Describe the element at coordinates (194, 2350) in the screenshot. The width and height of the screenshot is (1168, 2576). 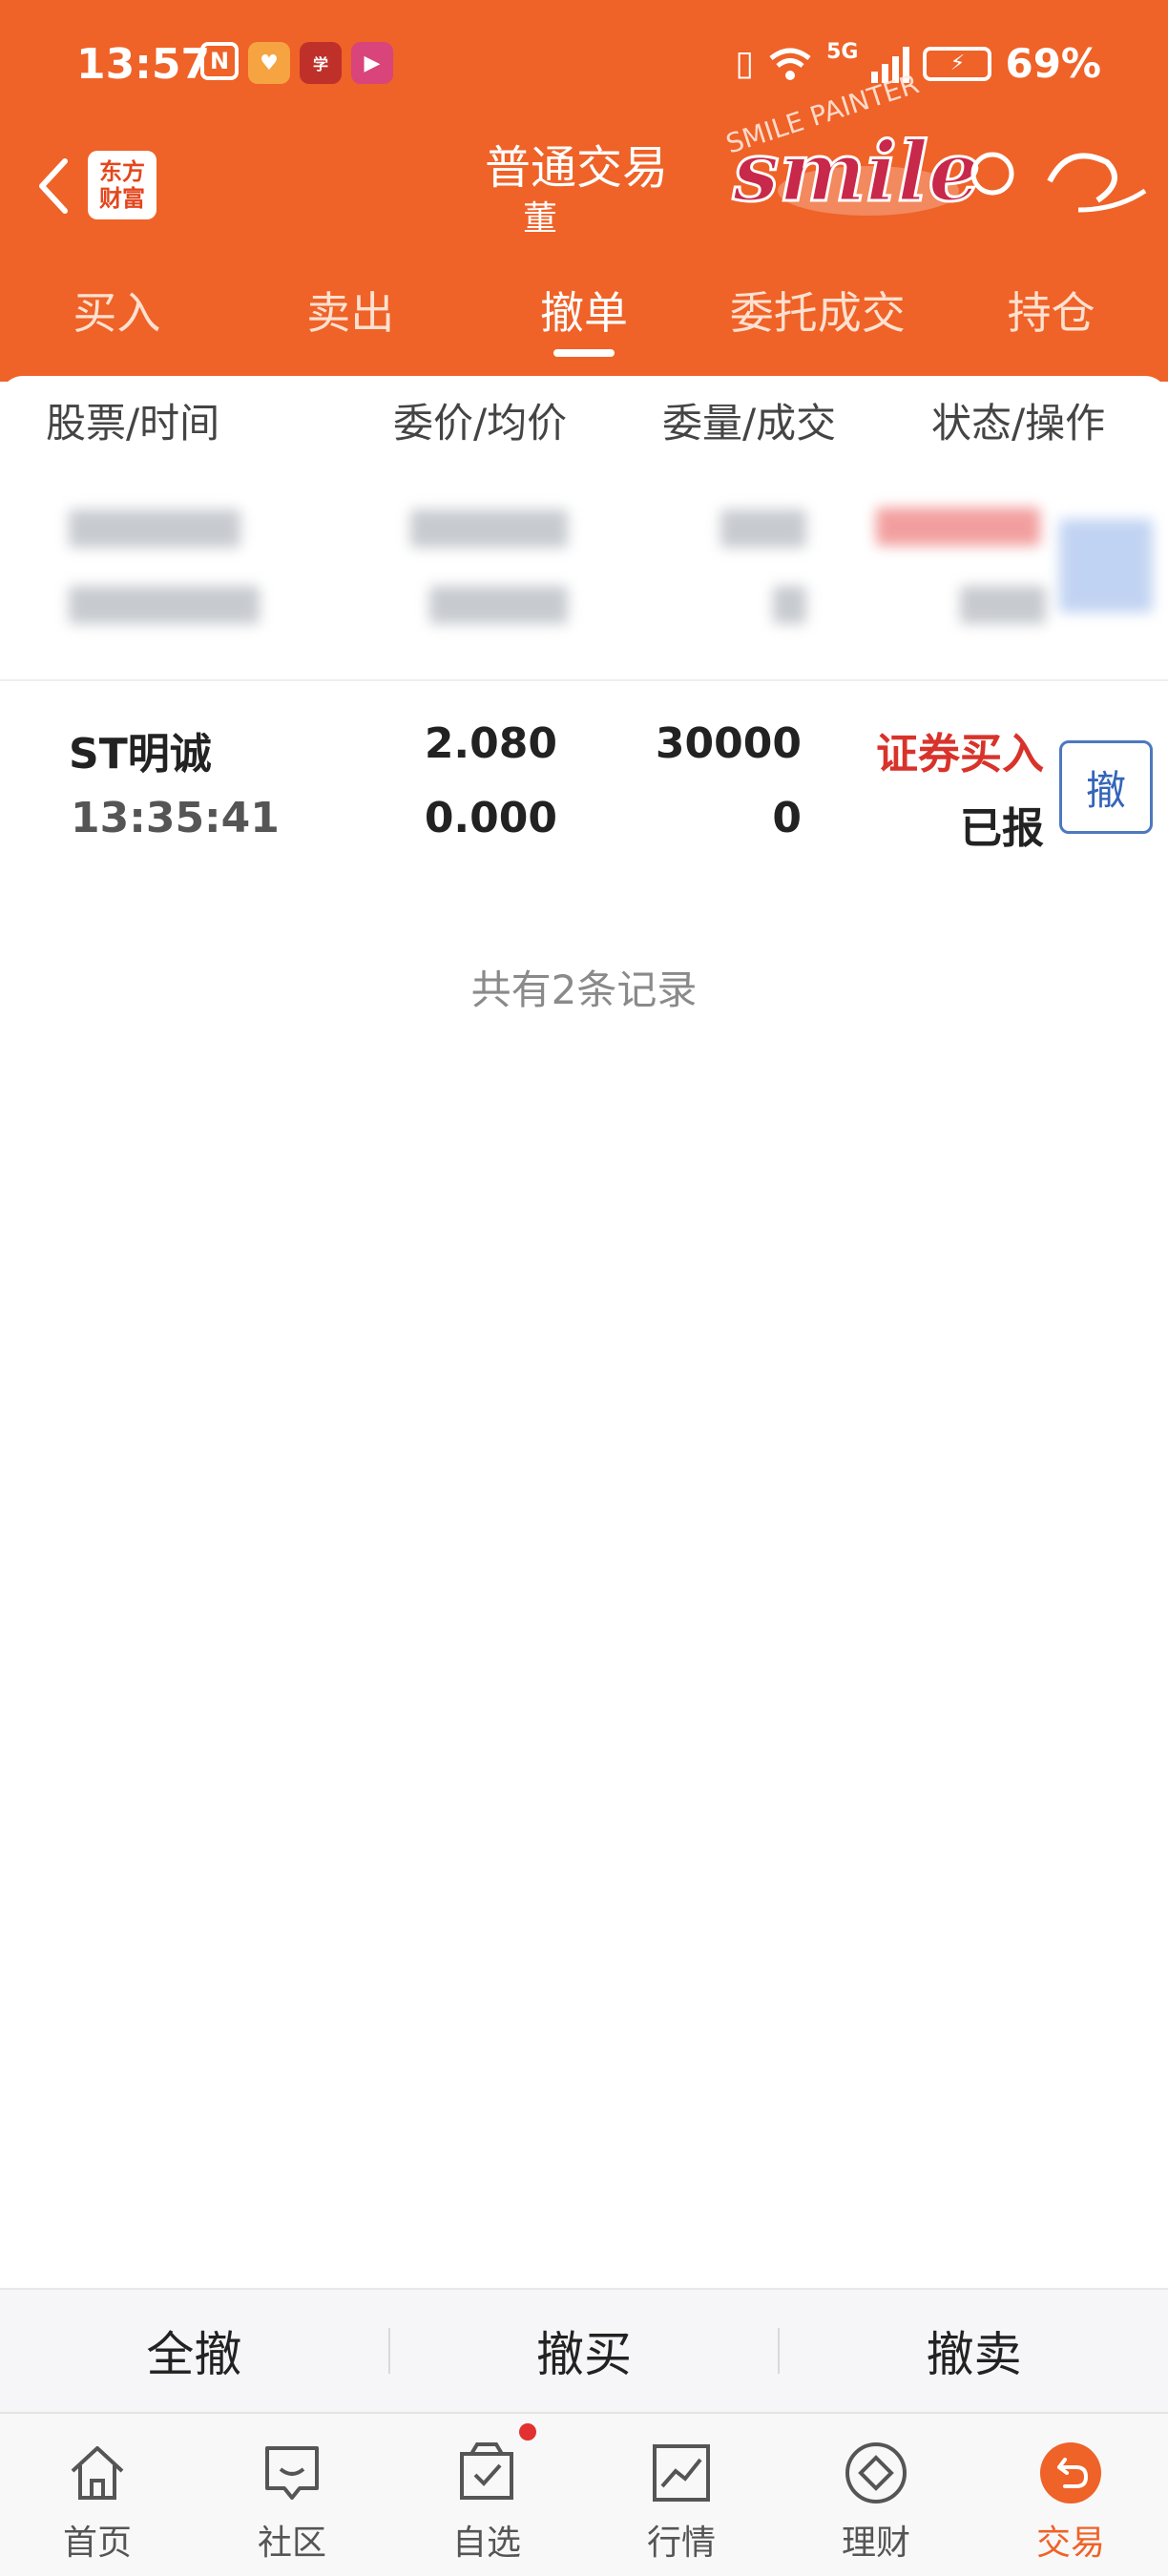
I see `cancel-all-button: 全撤` at that location.